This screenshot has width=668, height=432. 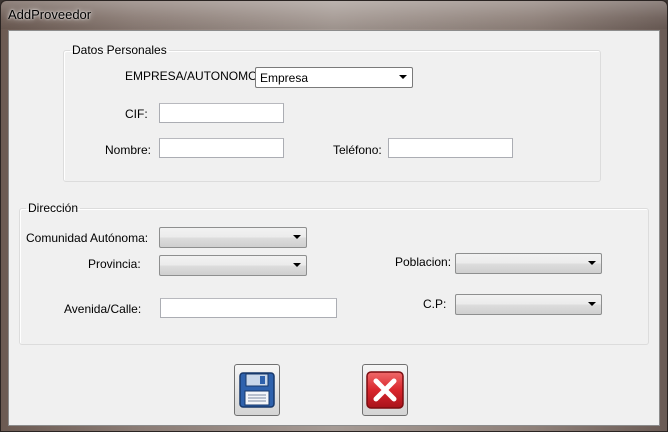 I want to click on poblacion-select, so click(x=528, y=263).